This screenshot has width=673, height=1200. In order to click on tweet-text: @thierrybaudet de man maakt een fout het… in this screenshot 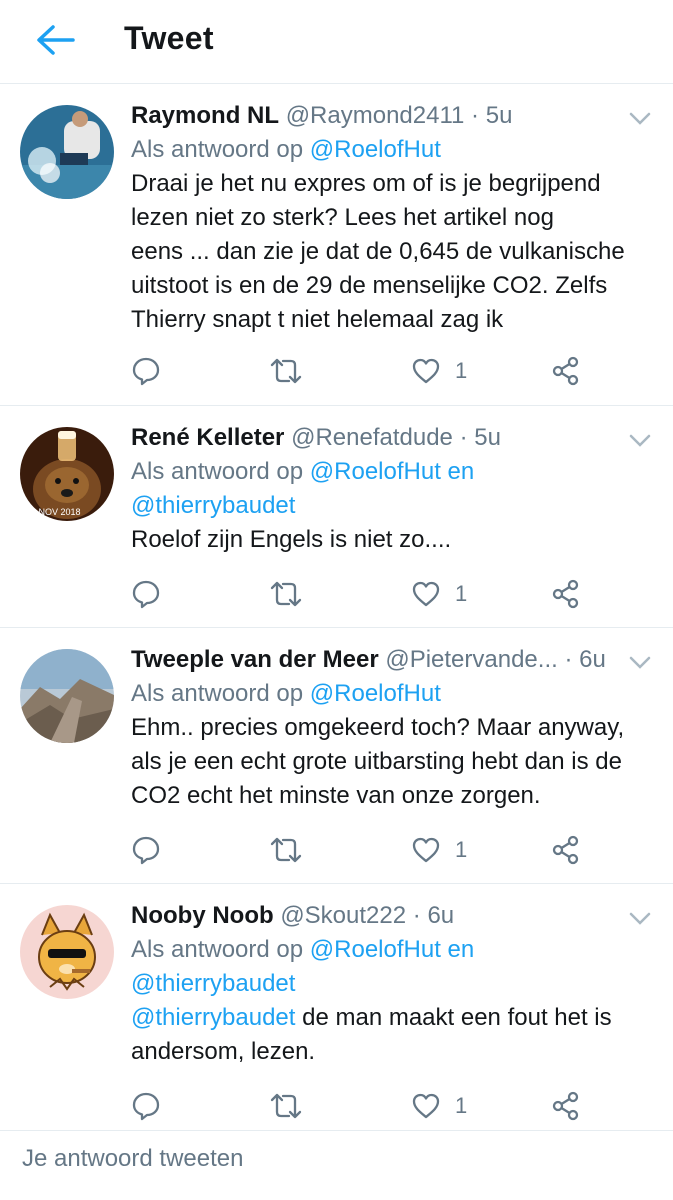, I will do `click(371, 1034)`.